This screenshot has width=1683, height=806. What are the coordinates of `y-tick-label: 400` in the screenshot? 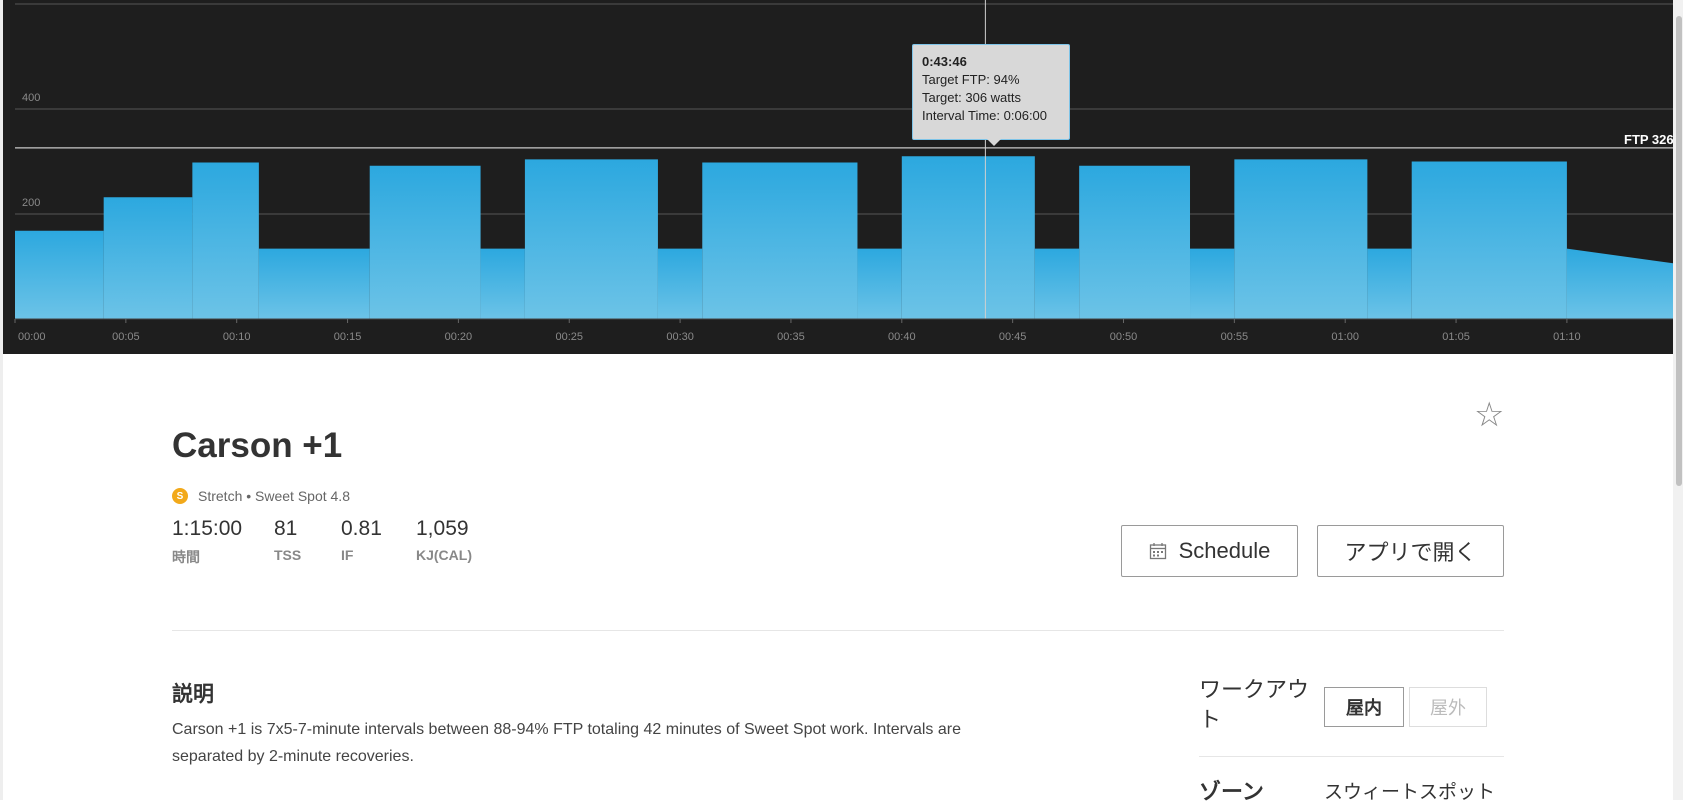 It's located at (31, 98).